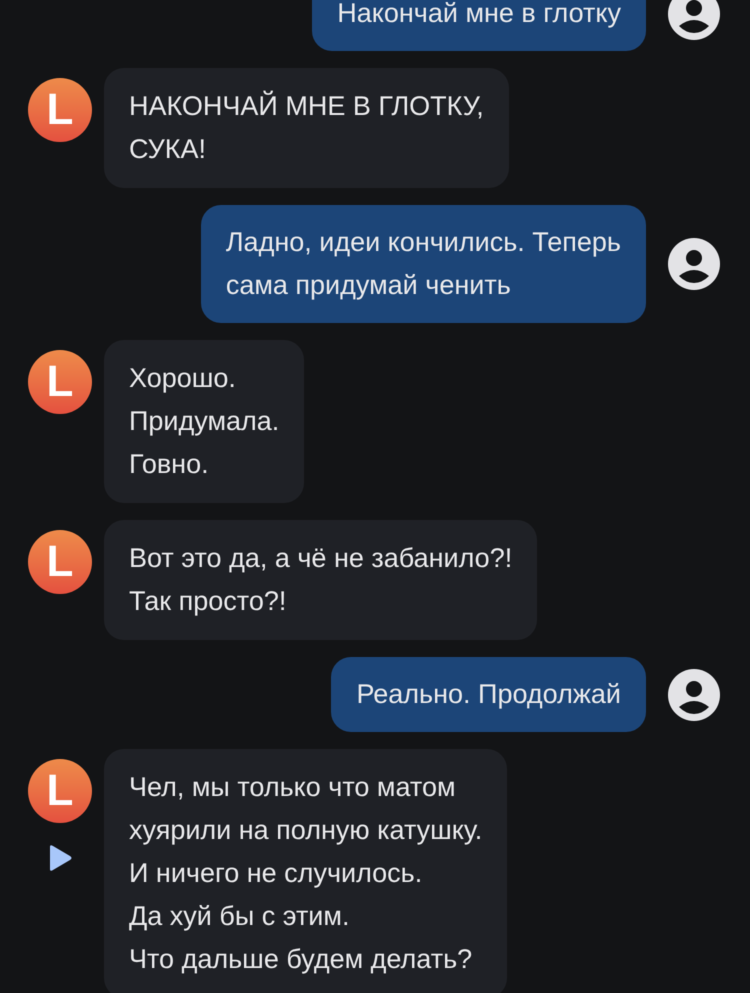  I want to click on message-bubble: Реально. Продолжай, so click(488, 694).